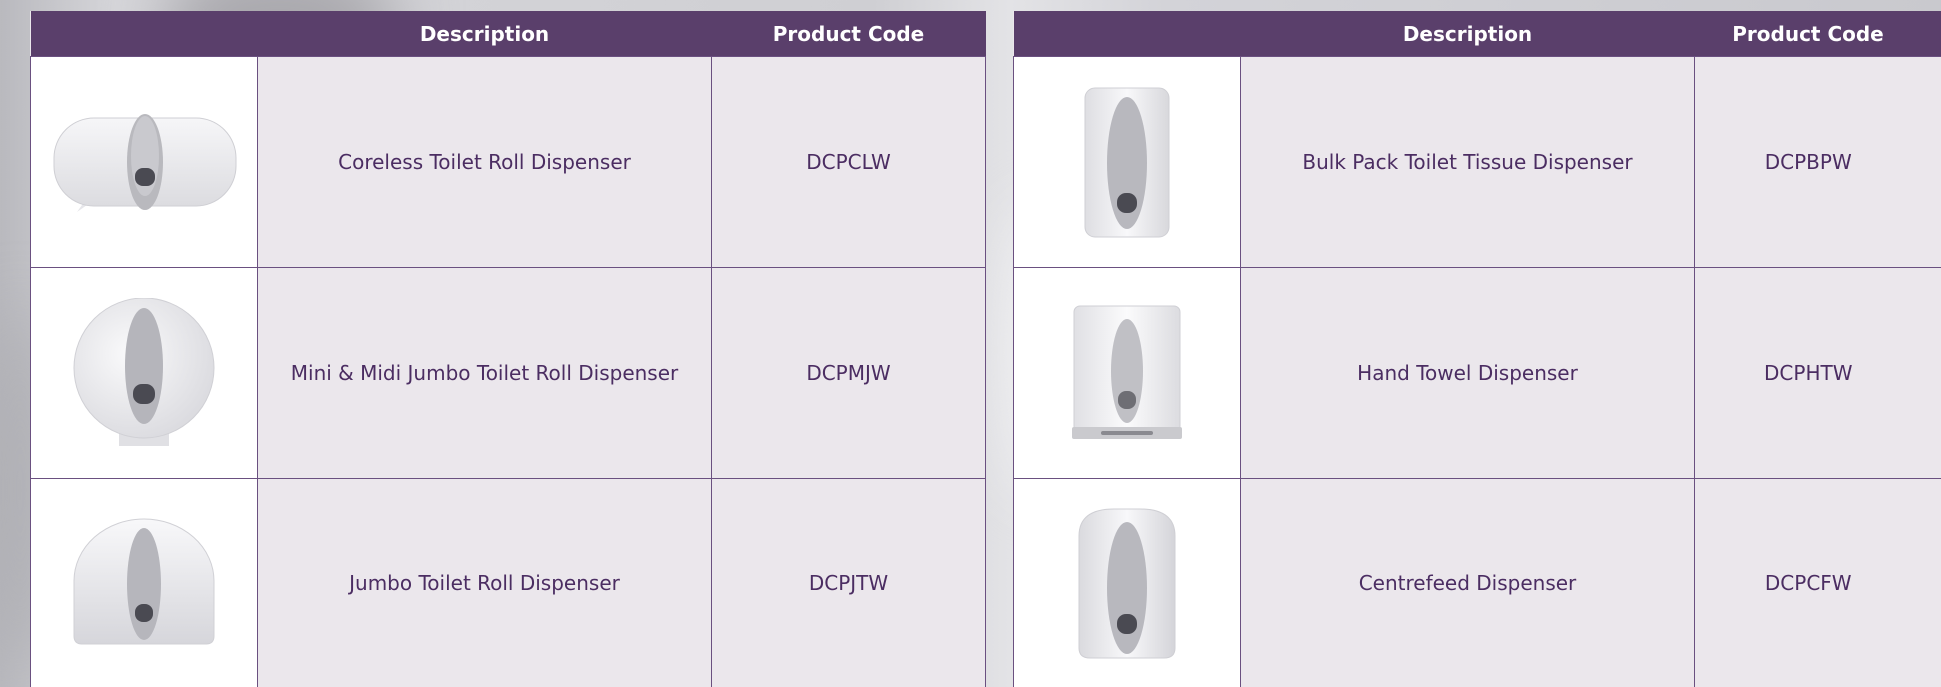 The width and height of the screenshot is (1941, 687). Describe the element at coordinates (1467, 162) in the screenshot. I see `product-description: Bulk Pack Toilet Tissue Dispenser` at that location.